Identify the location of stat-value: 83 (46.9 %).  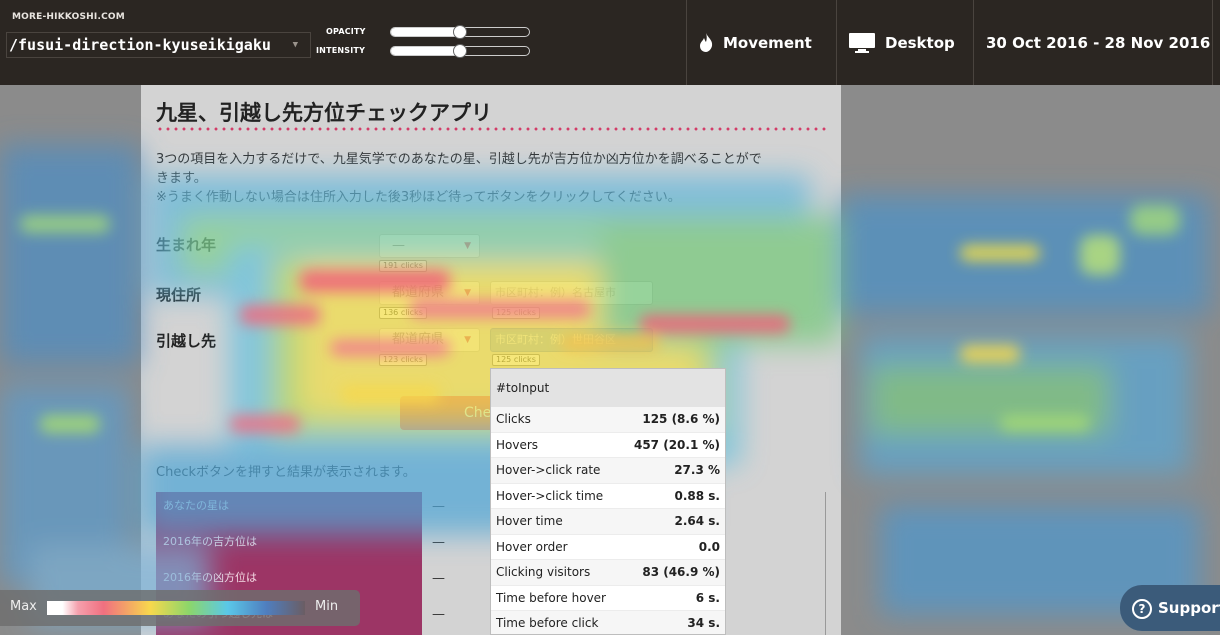
(681, 572).